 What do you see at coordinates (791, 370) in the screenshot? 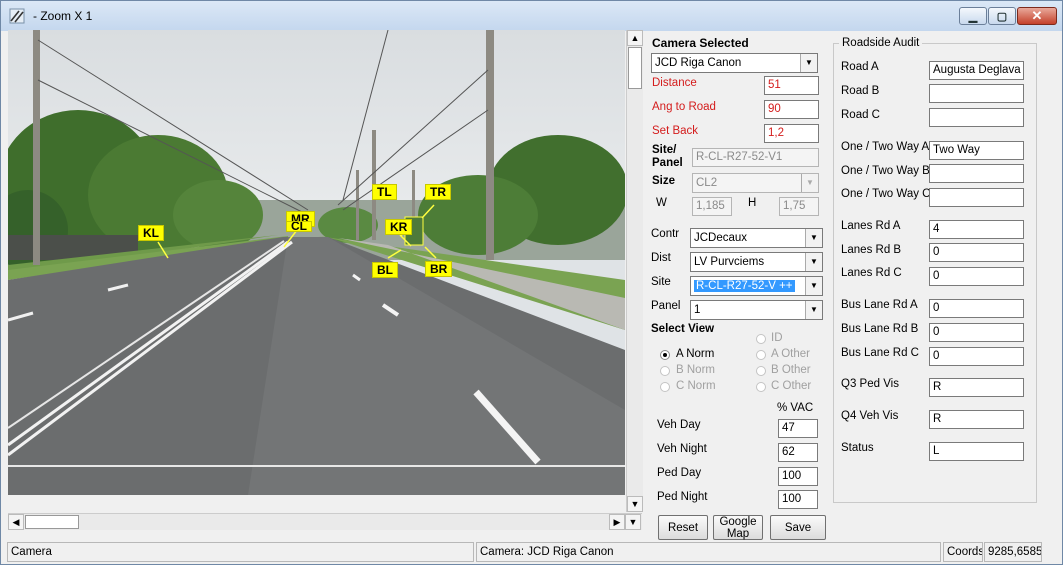
I see `radio-b-other-label: B Other` at bounding box center [791, 370].